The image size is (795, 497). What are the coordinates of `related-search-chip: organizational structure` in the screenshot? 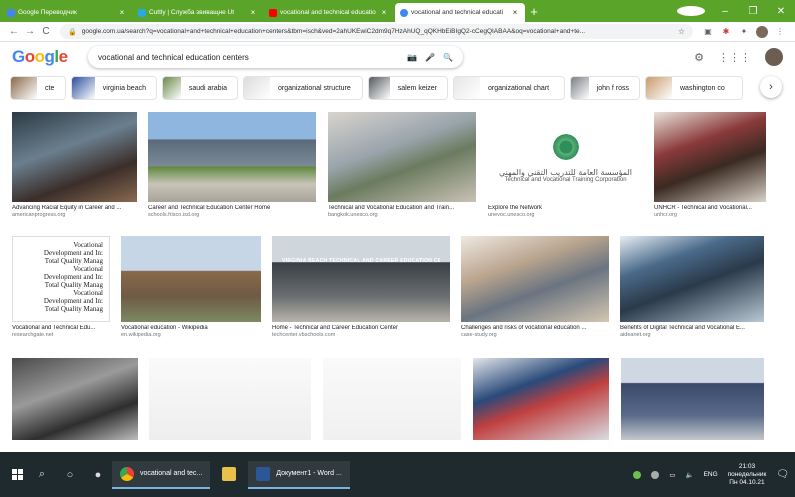 It's located at (303, 88).